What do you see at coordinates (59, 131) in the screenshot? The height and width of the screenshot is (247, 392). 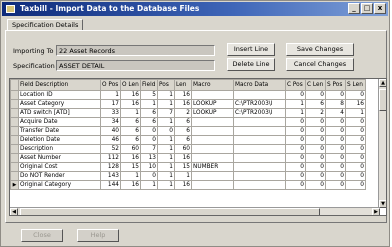 I see `table-cell: Transfer Date` at bounding box center [59, 131].